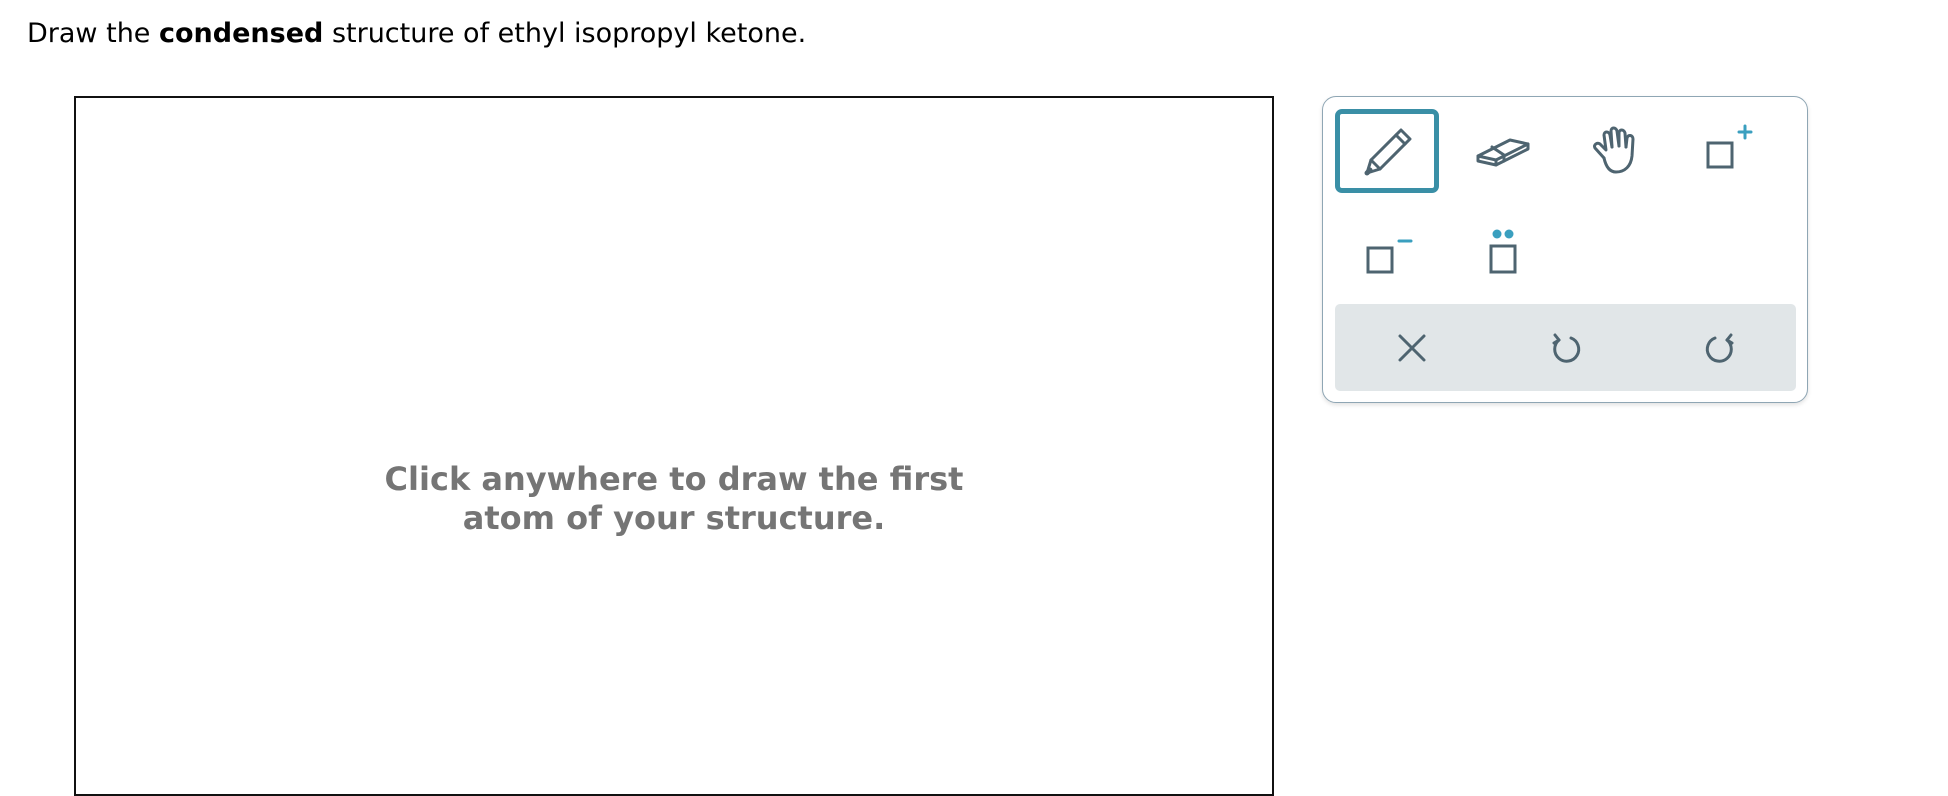 The image size is (1948, 796). I want to click on add-negative-charge-button, so click(1387, 251).